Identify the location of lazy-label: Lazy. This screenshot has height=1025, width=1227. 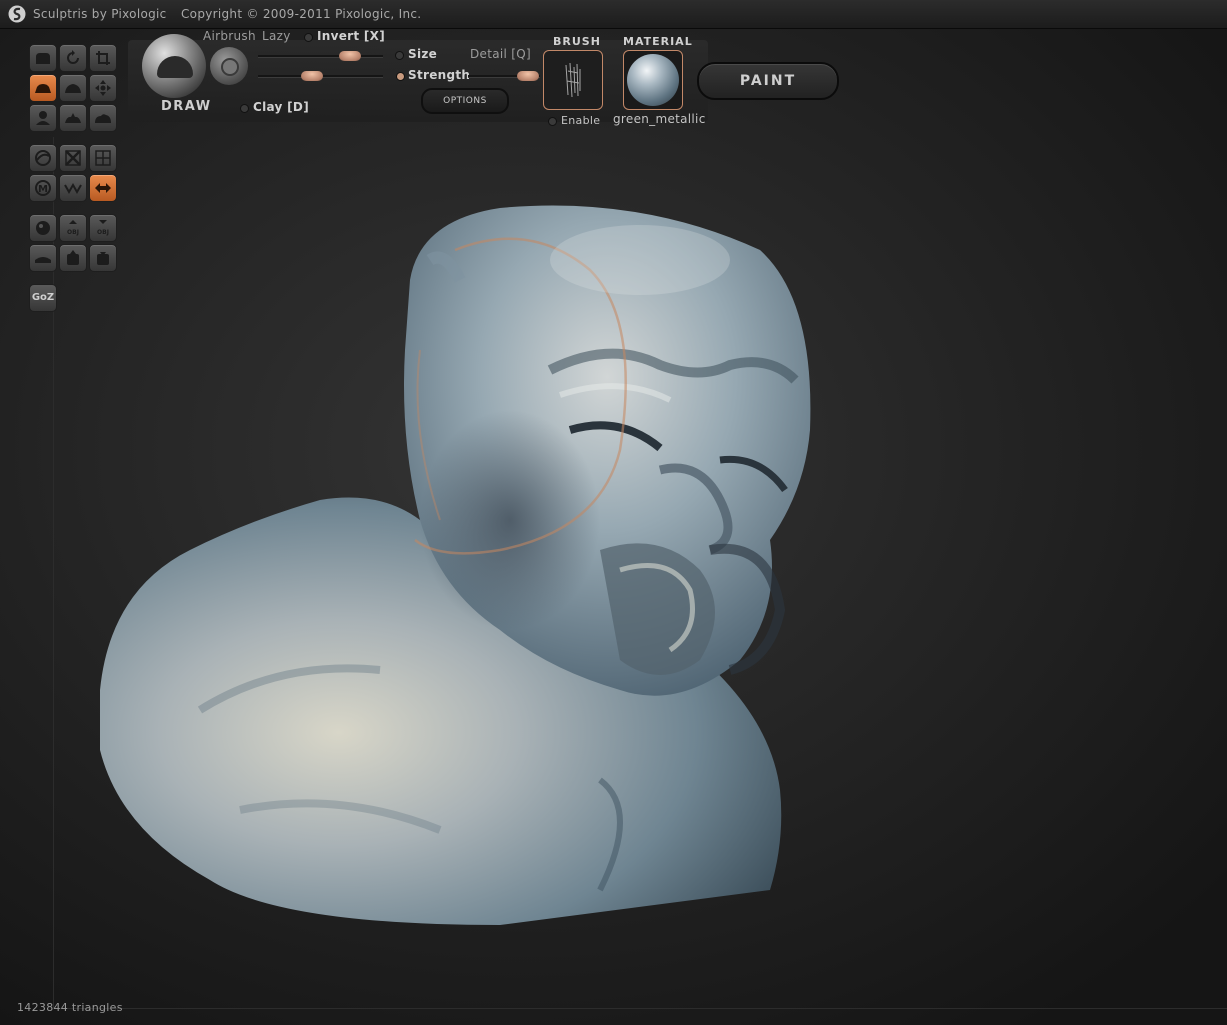
(276, 36).